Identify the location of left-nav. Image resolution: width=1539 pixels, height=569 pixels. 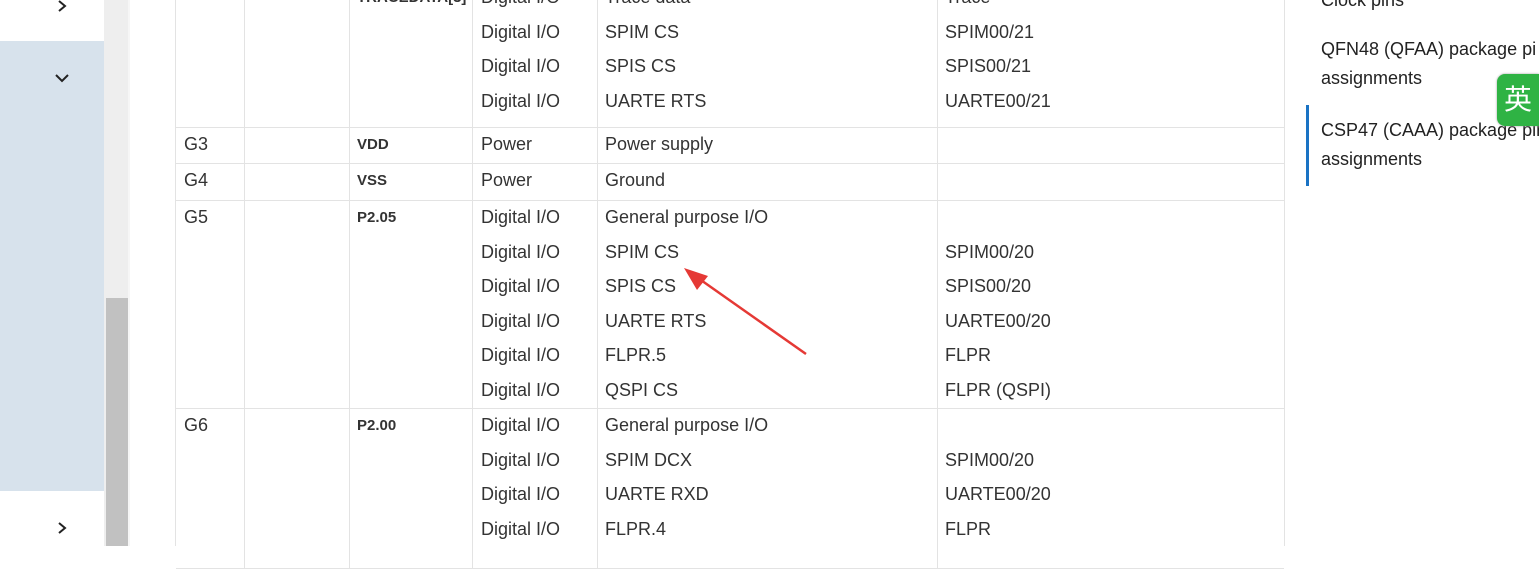
(52, 273).